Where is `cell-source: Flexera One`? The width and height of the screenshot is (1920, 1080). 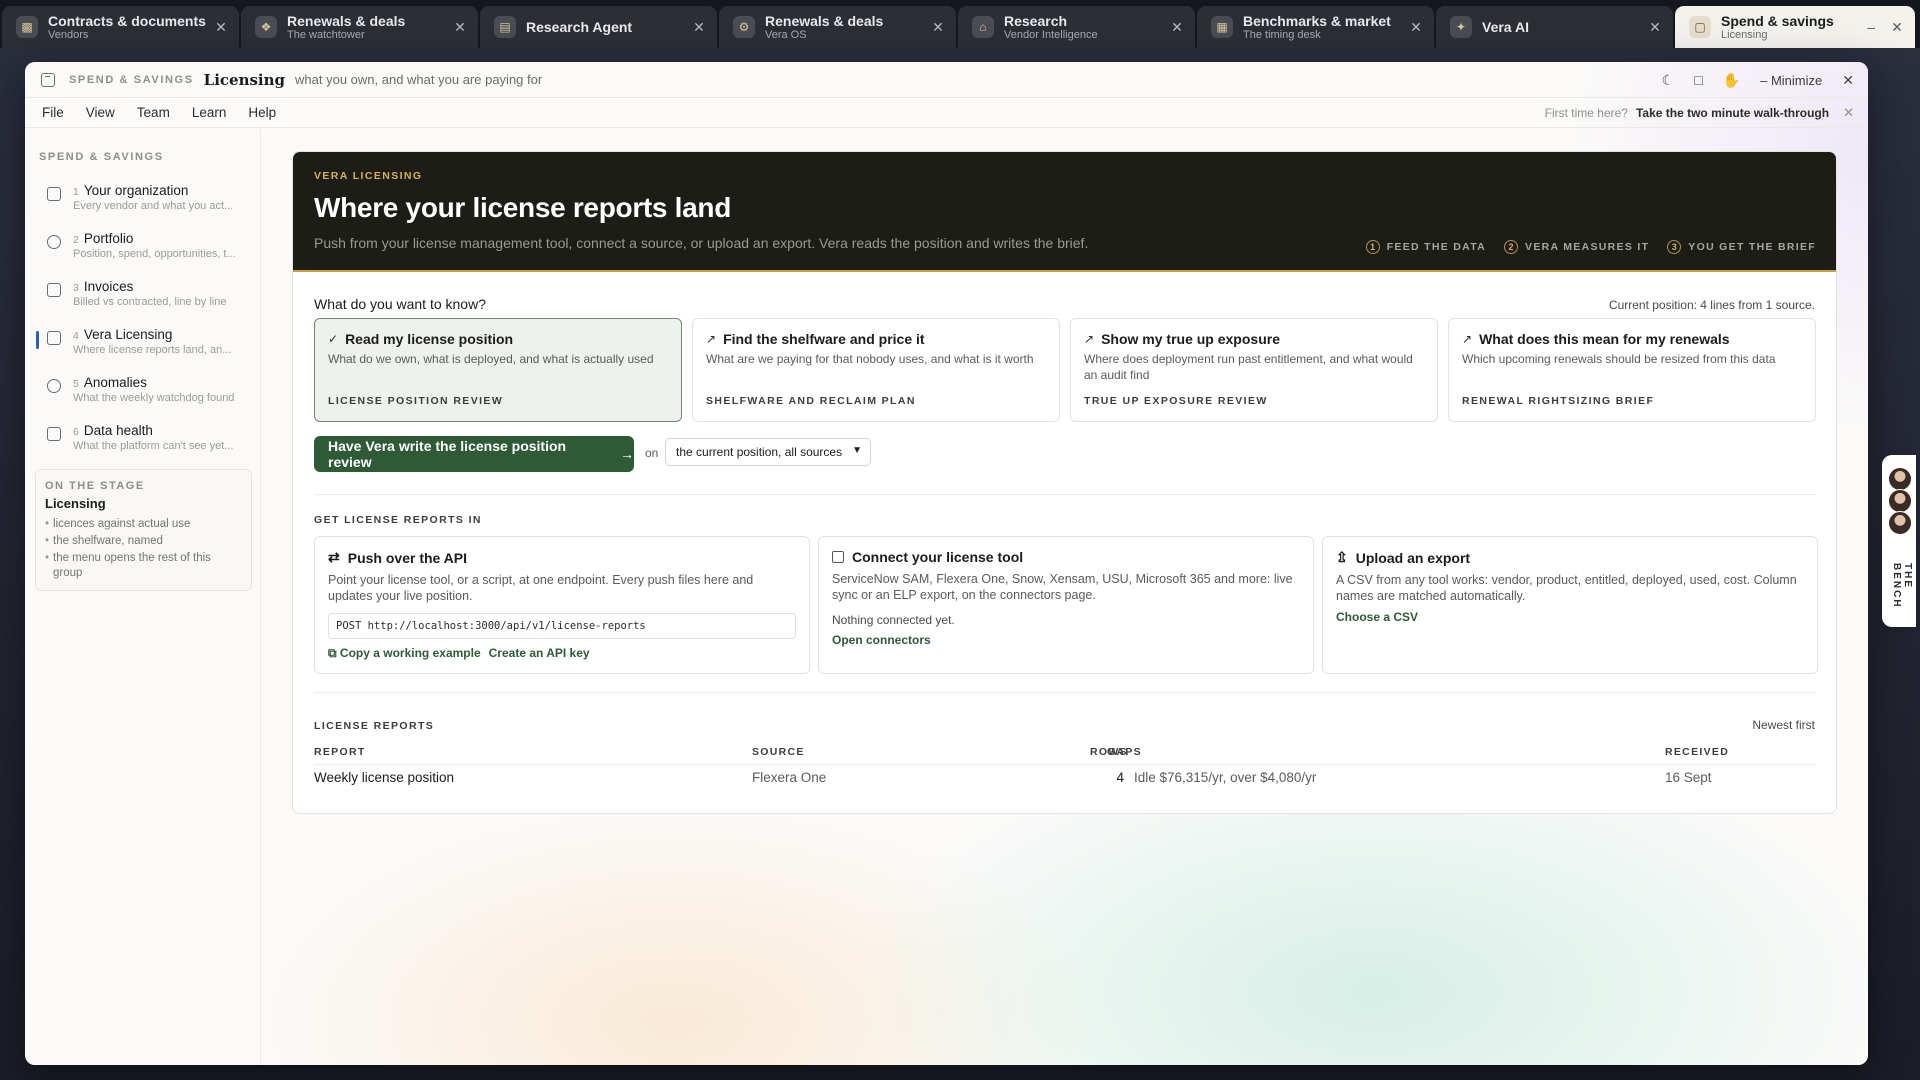
cell-source: Flexera One is located at coordinates (789, 777).